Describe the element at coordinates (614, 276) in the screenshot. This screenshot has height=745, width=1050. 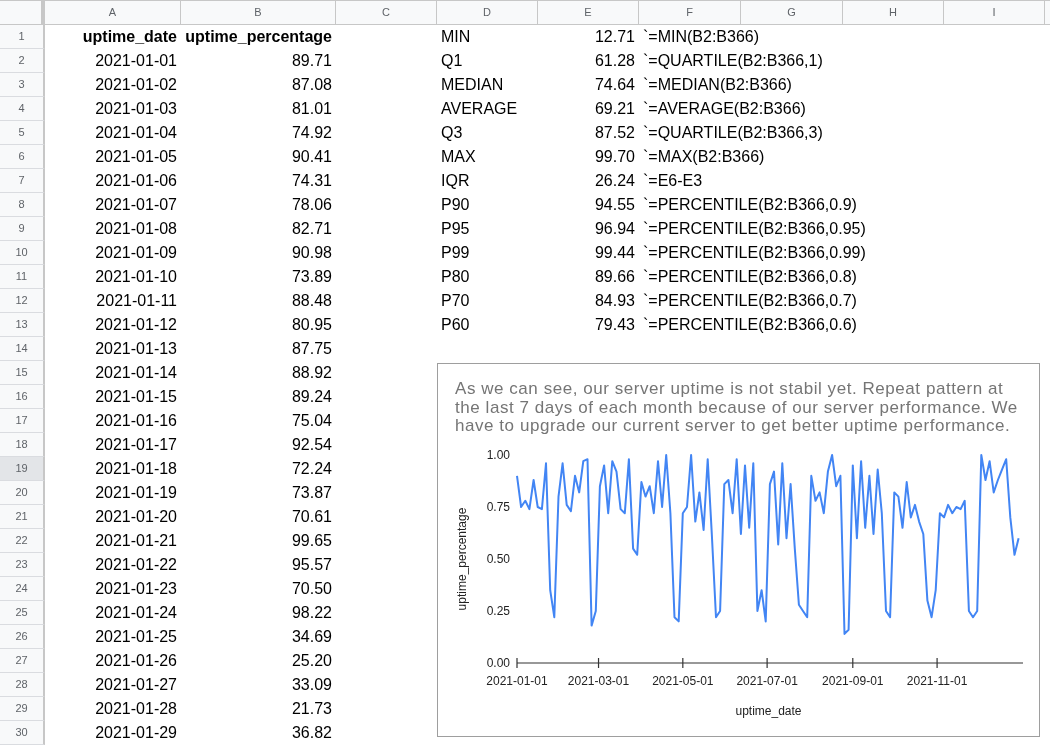
I see `stat-value: 89.66` at that location.